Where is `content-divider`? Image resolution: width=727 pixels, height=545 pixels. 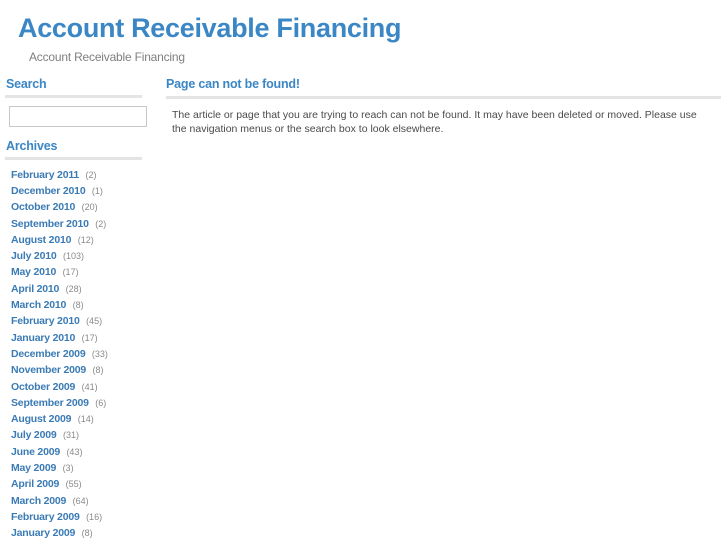
content-divider is located at coordinates (443, 97).